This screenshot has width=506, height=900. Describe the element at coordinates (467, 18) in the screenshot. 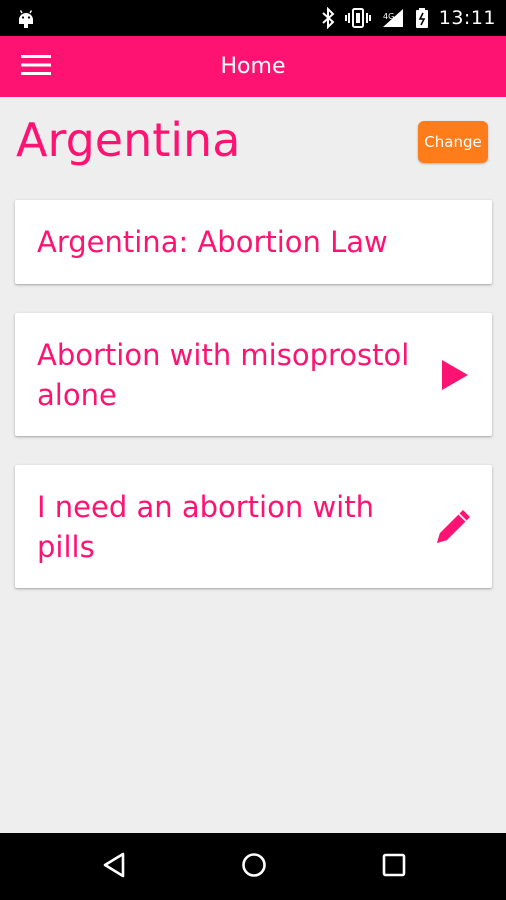

I see `status-time: 13:11` at that location.